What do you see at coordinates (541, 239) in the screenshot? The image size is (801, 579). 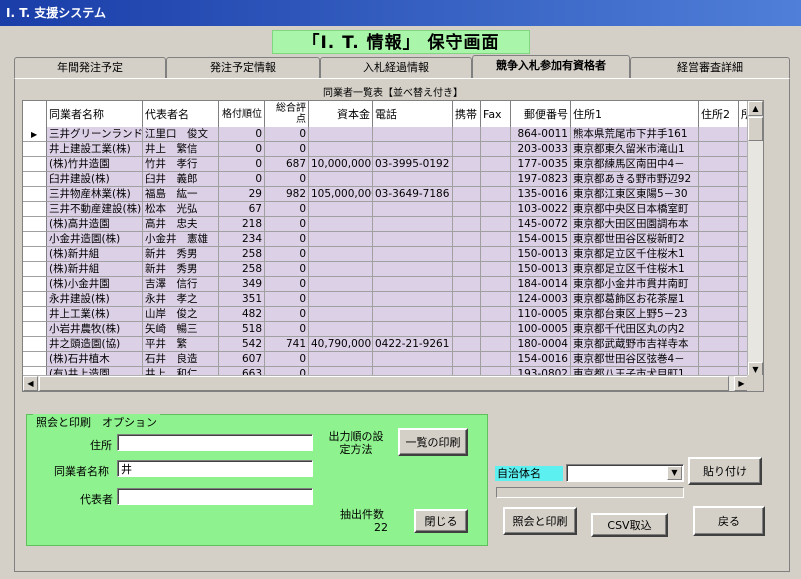 I see `table-cell: 154-0015` at bounding box center [541, 239].